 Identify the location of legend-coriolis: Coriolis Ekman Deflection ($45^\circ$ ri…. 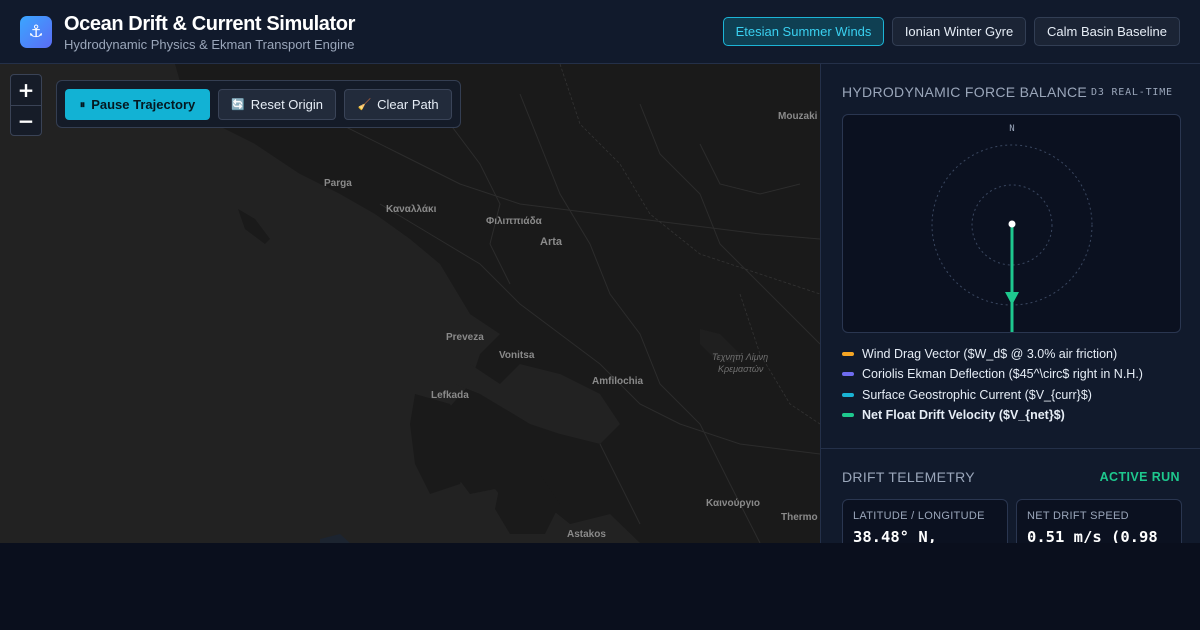
(992, 374).